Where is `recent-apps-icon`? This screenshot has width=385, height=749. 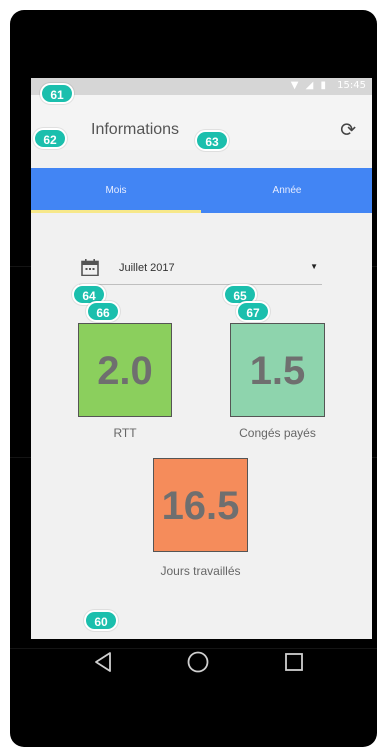
recent-apps-icon is located at coordinates (294, 662).